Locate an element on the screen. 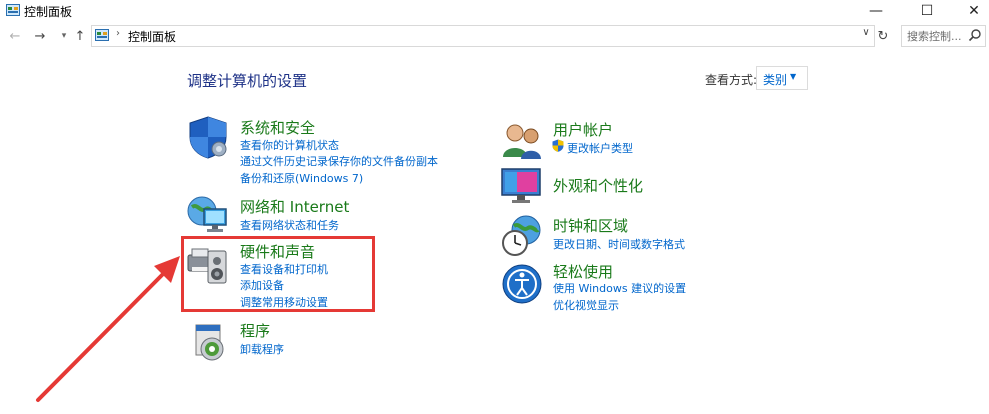  uac-shield-icon is located at coordinates (558, 145).